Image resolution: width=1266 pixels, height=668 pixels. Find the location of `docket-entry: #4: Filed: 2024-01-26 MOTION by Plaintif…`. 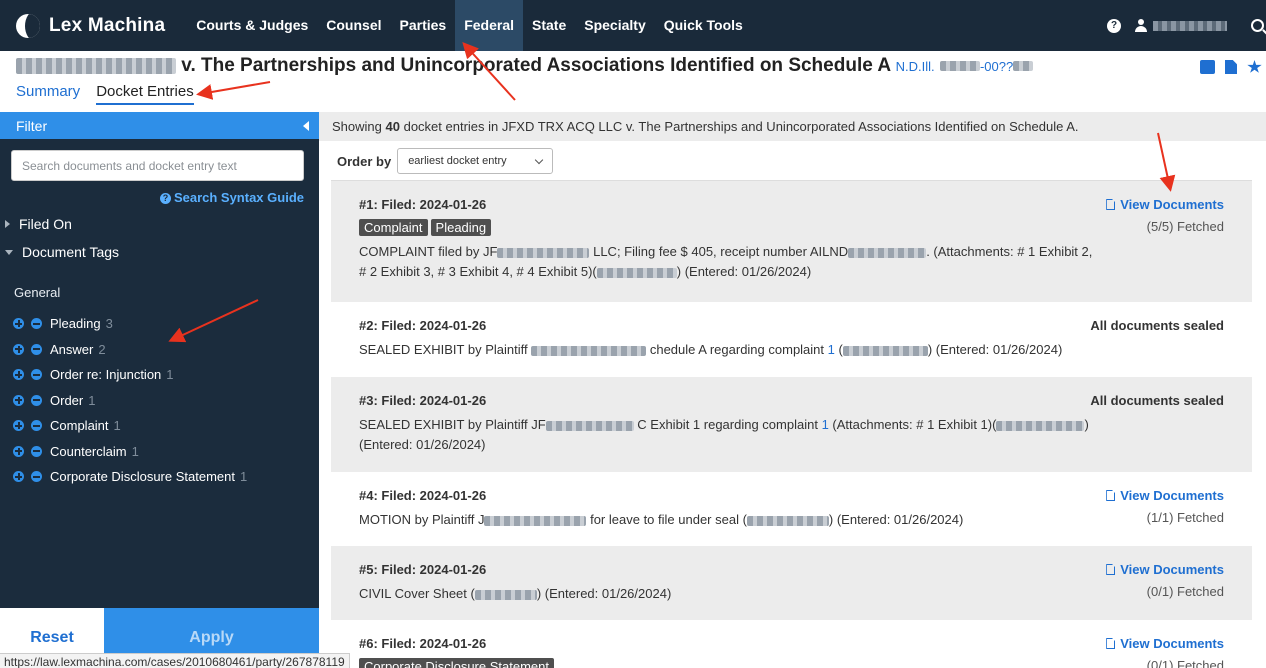

docket-entry: #4: Filed: 2024-01-26 MOTION by Plaintif… is located at coordinates (791, 509).